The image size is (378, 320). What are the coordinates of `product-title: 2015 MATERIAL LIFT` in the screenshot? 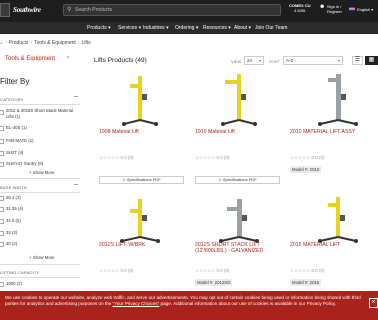 It's located at (332, 245).